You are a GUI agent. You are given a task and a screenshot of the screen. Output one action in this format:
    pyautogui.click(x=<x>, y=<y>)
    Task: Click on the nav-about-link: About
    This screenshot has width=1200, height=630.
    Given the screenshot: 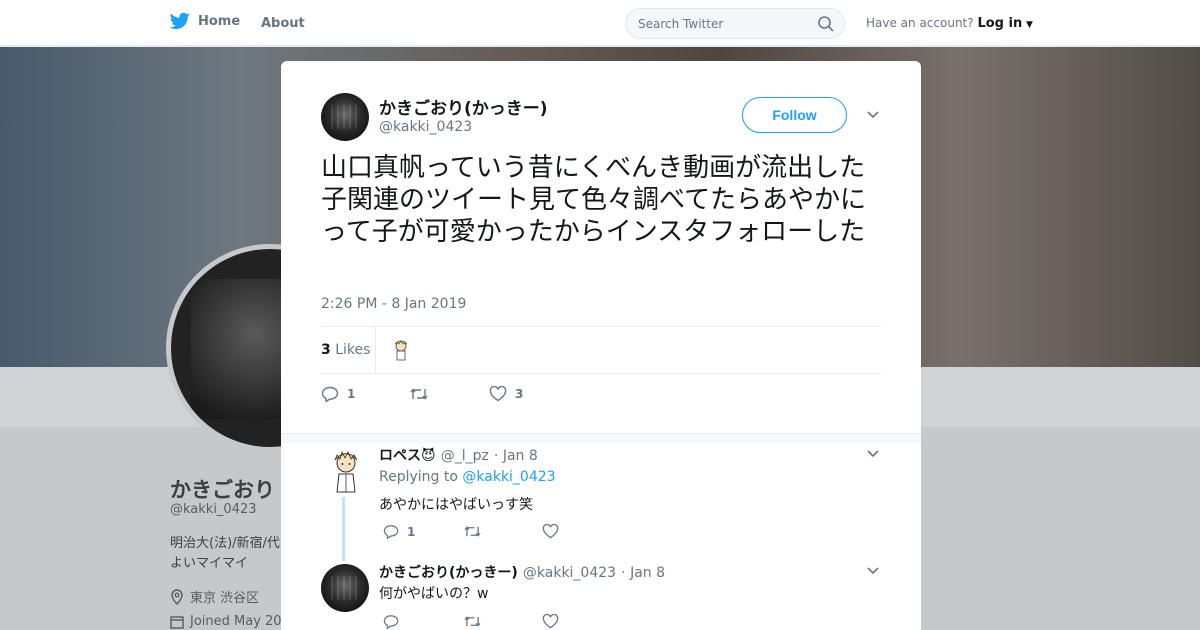 What is the action you would take?
    pyautogui.click(x=283, y=23)
    